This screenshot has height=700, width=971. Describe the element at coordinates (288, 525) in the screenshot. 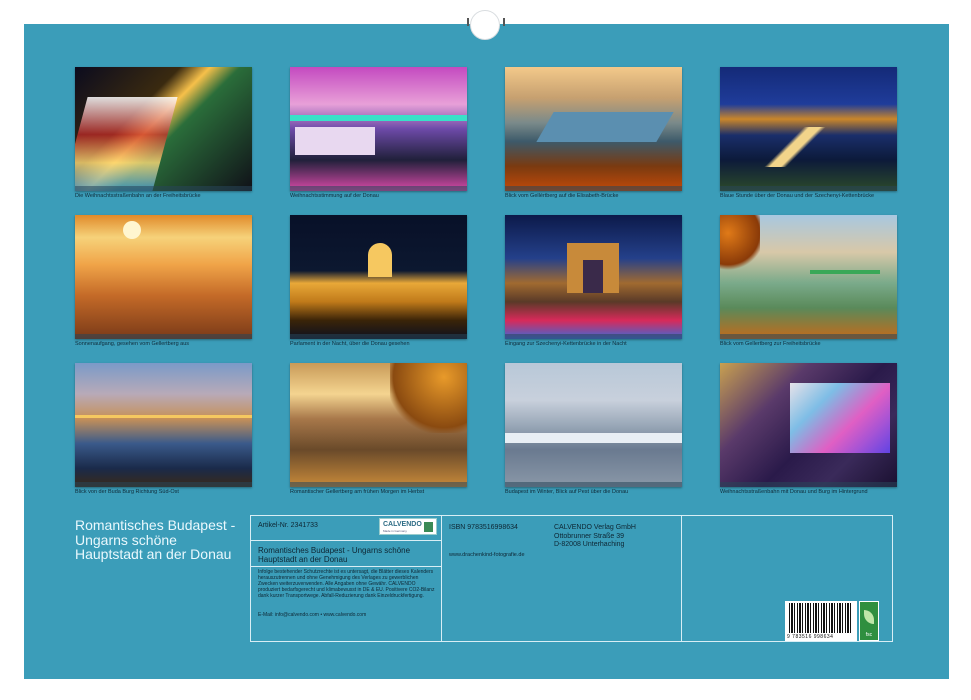

I see `article-number: Artikel-Nr. 2341733` at that location.